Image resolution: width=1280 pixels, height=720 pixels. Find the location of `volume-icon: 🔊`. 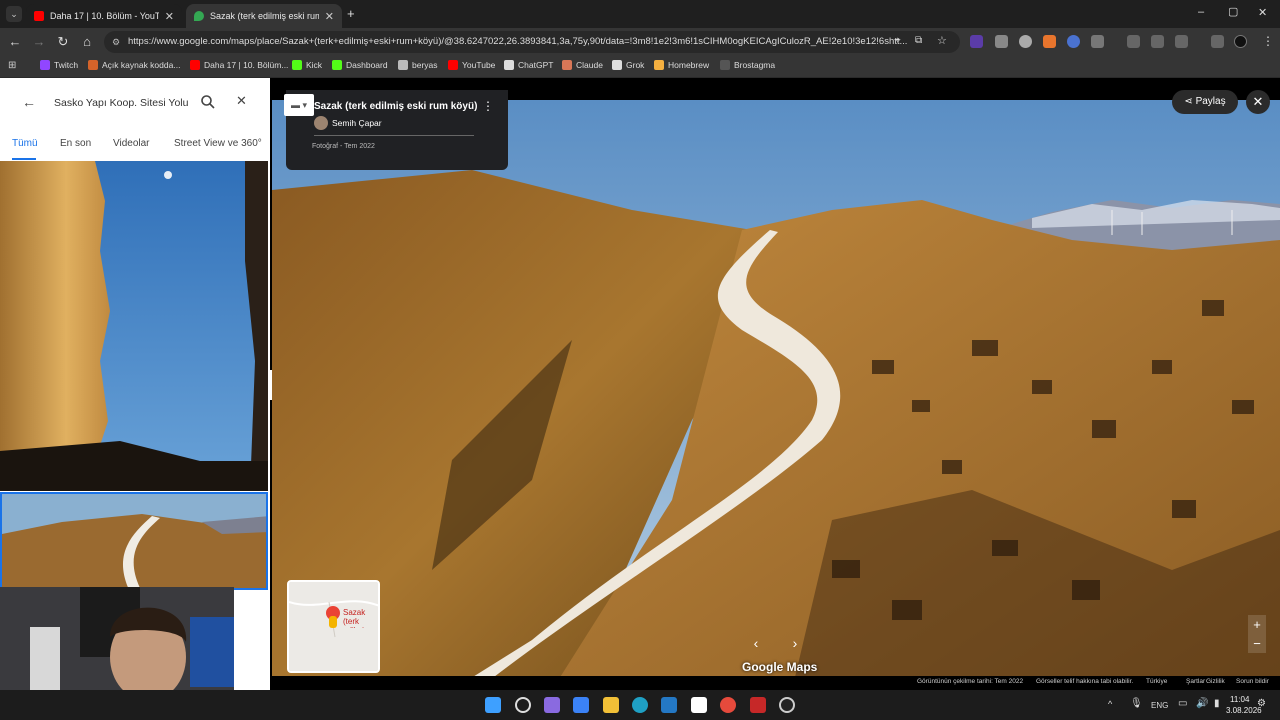

volume-icon: 🔊 is located at coordinates (1202, 703).